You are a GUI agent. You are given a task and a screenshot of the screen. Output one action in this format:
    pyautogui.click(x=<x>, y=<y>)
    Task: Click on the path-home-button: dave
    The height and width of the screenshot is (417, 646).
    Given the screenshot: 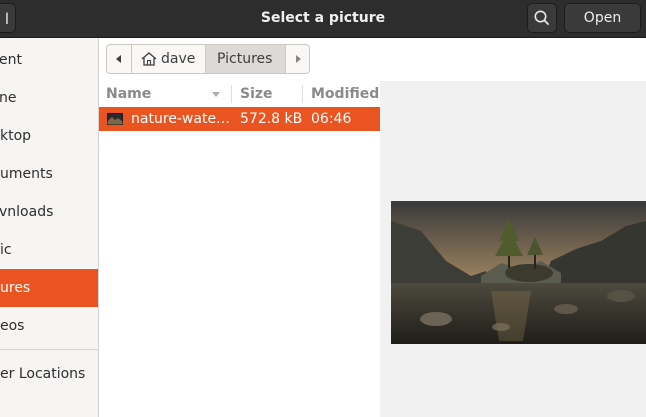 What is the action you would take?
    pyautogui.click(x=168, y=59)
    